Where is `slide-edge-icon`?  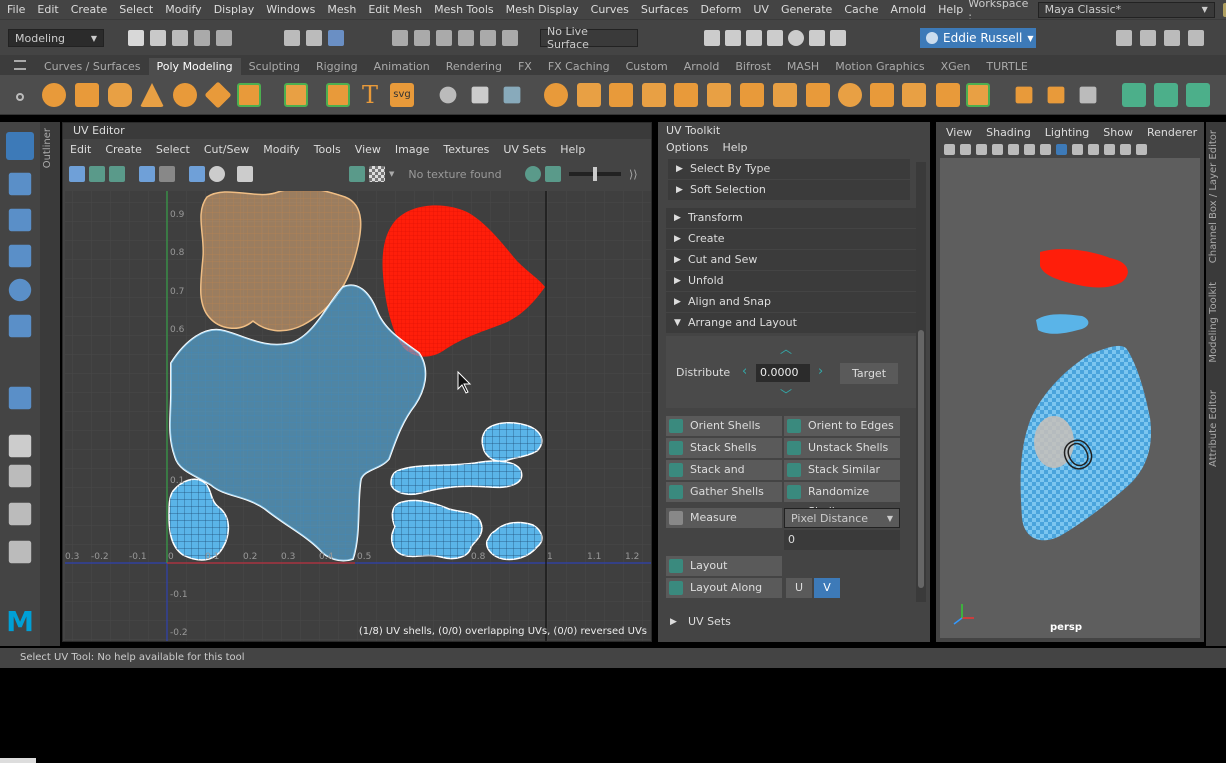
slide-edge-icon is located at coordinates (1088, 95).